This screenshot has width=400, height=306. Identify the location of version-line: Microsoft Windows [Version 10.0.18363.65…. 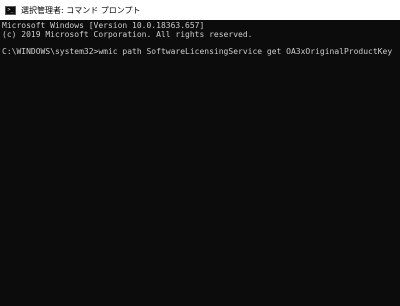
(103, 26).